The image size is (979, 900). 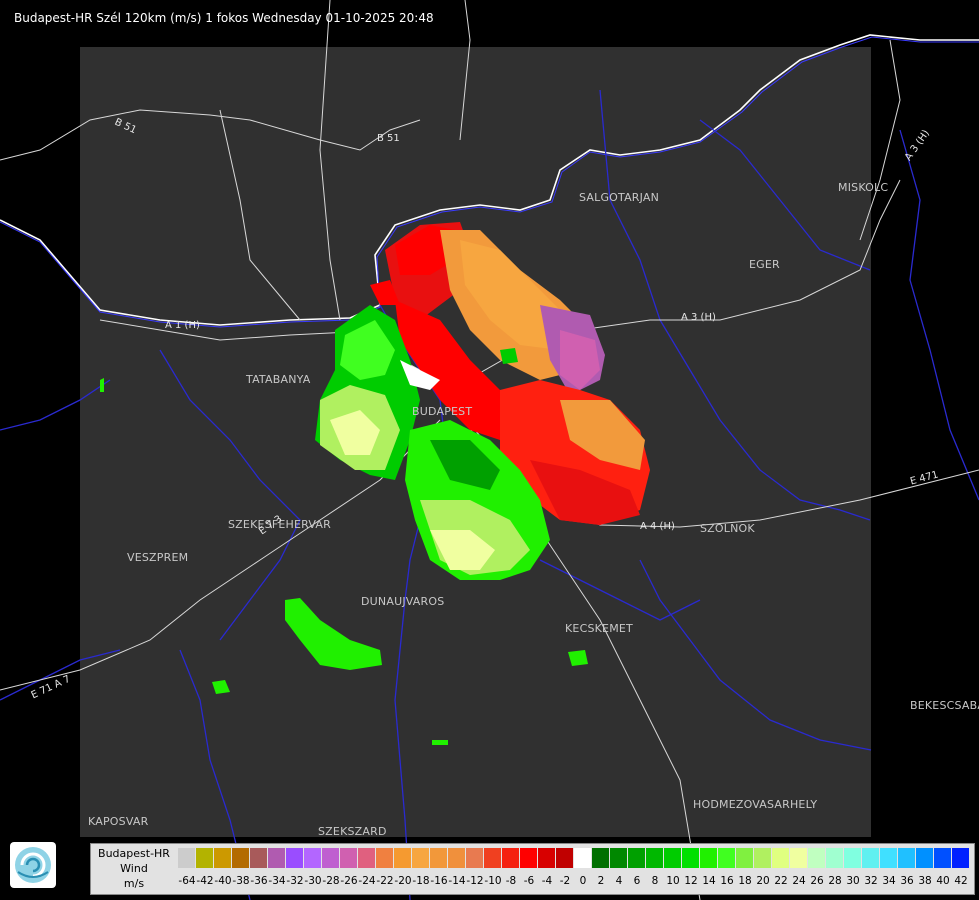 What do you see at coordinates (835, 881) in the screenshot?
I see `legend-tick-label: 28` at bounding box center [835, 881].